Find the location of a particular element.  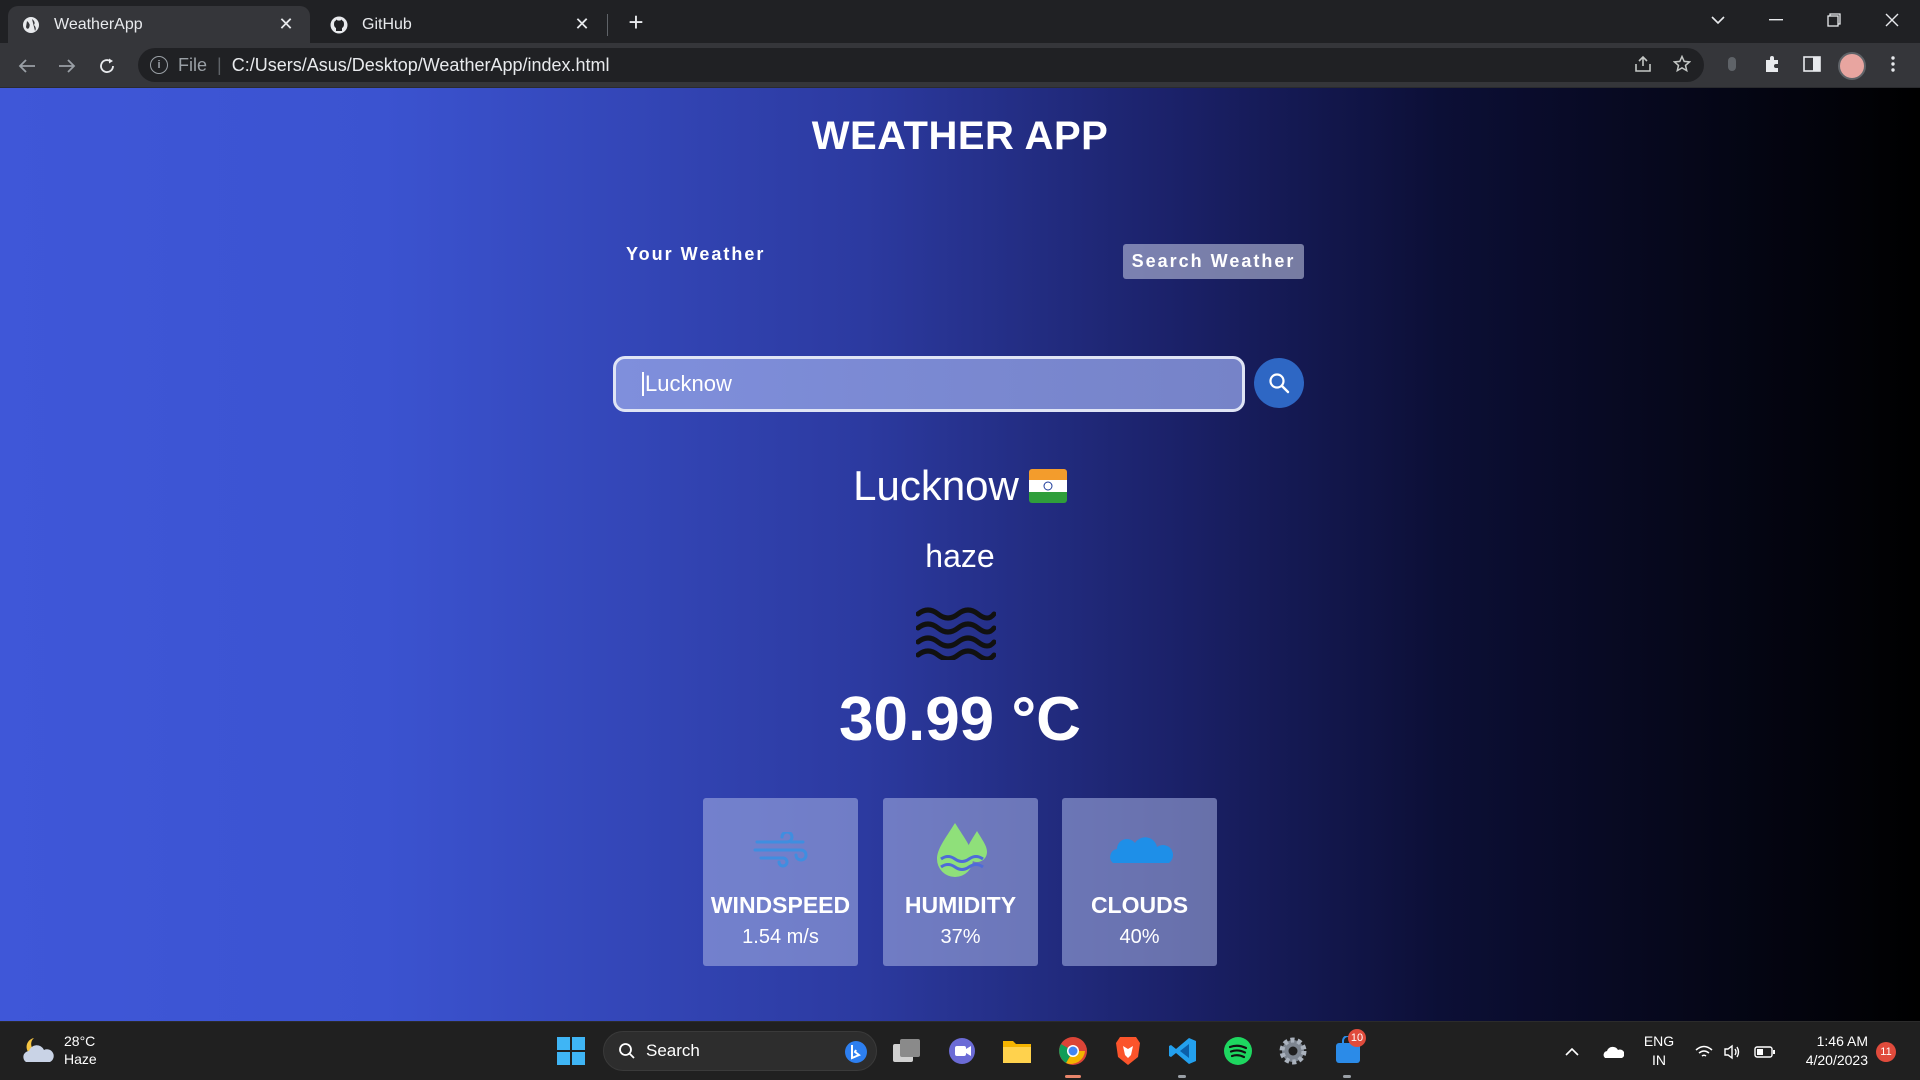

globe-icon is located at coordinates (31, 25).